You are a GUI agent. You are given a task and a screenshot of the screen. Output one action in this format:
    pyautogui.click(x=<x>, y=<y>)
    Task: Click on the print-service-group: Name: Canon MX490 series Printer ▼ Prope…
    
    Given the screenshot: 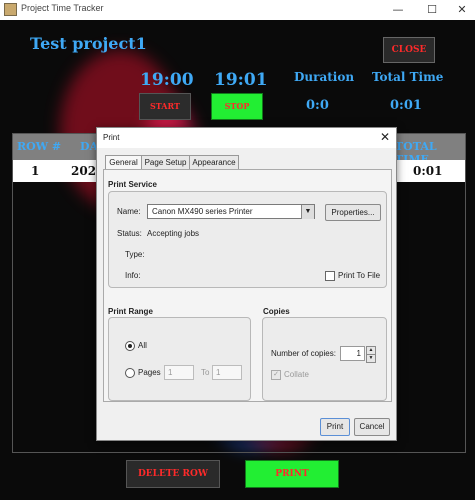 What is the action you would take?
    pyautogui.click(x=247, y=239)
    